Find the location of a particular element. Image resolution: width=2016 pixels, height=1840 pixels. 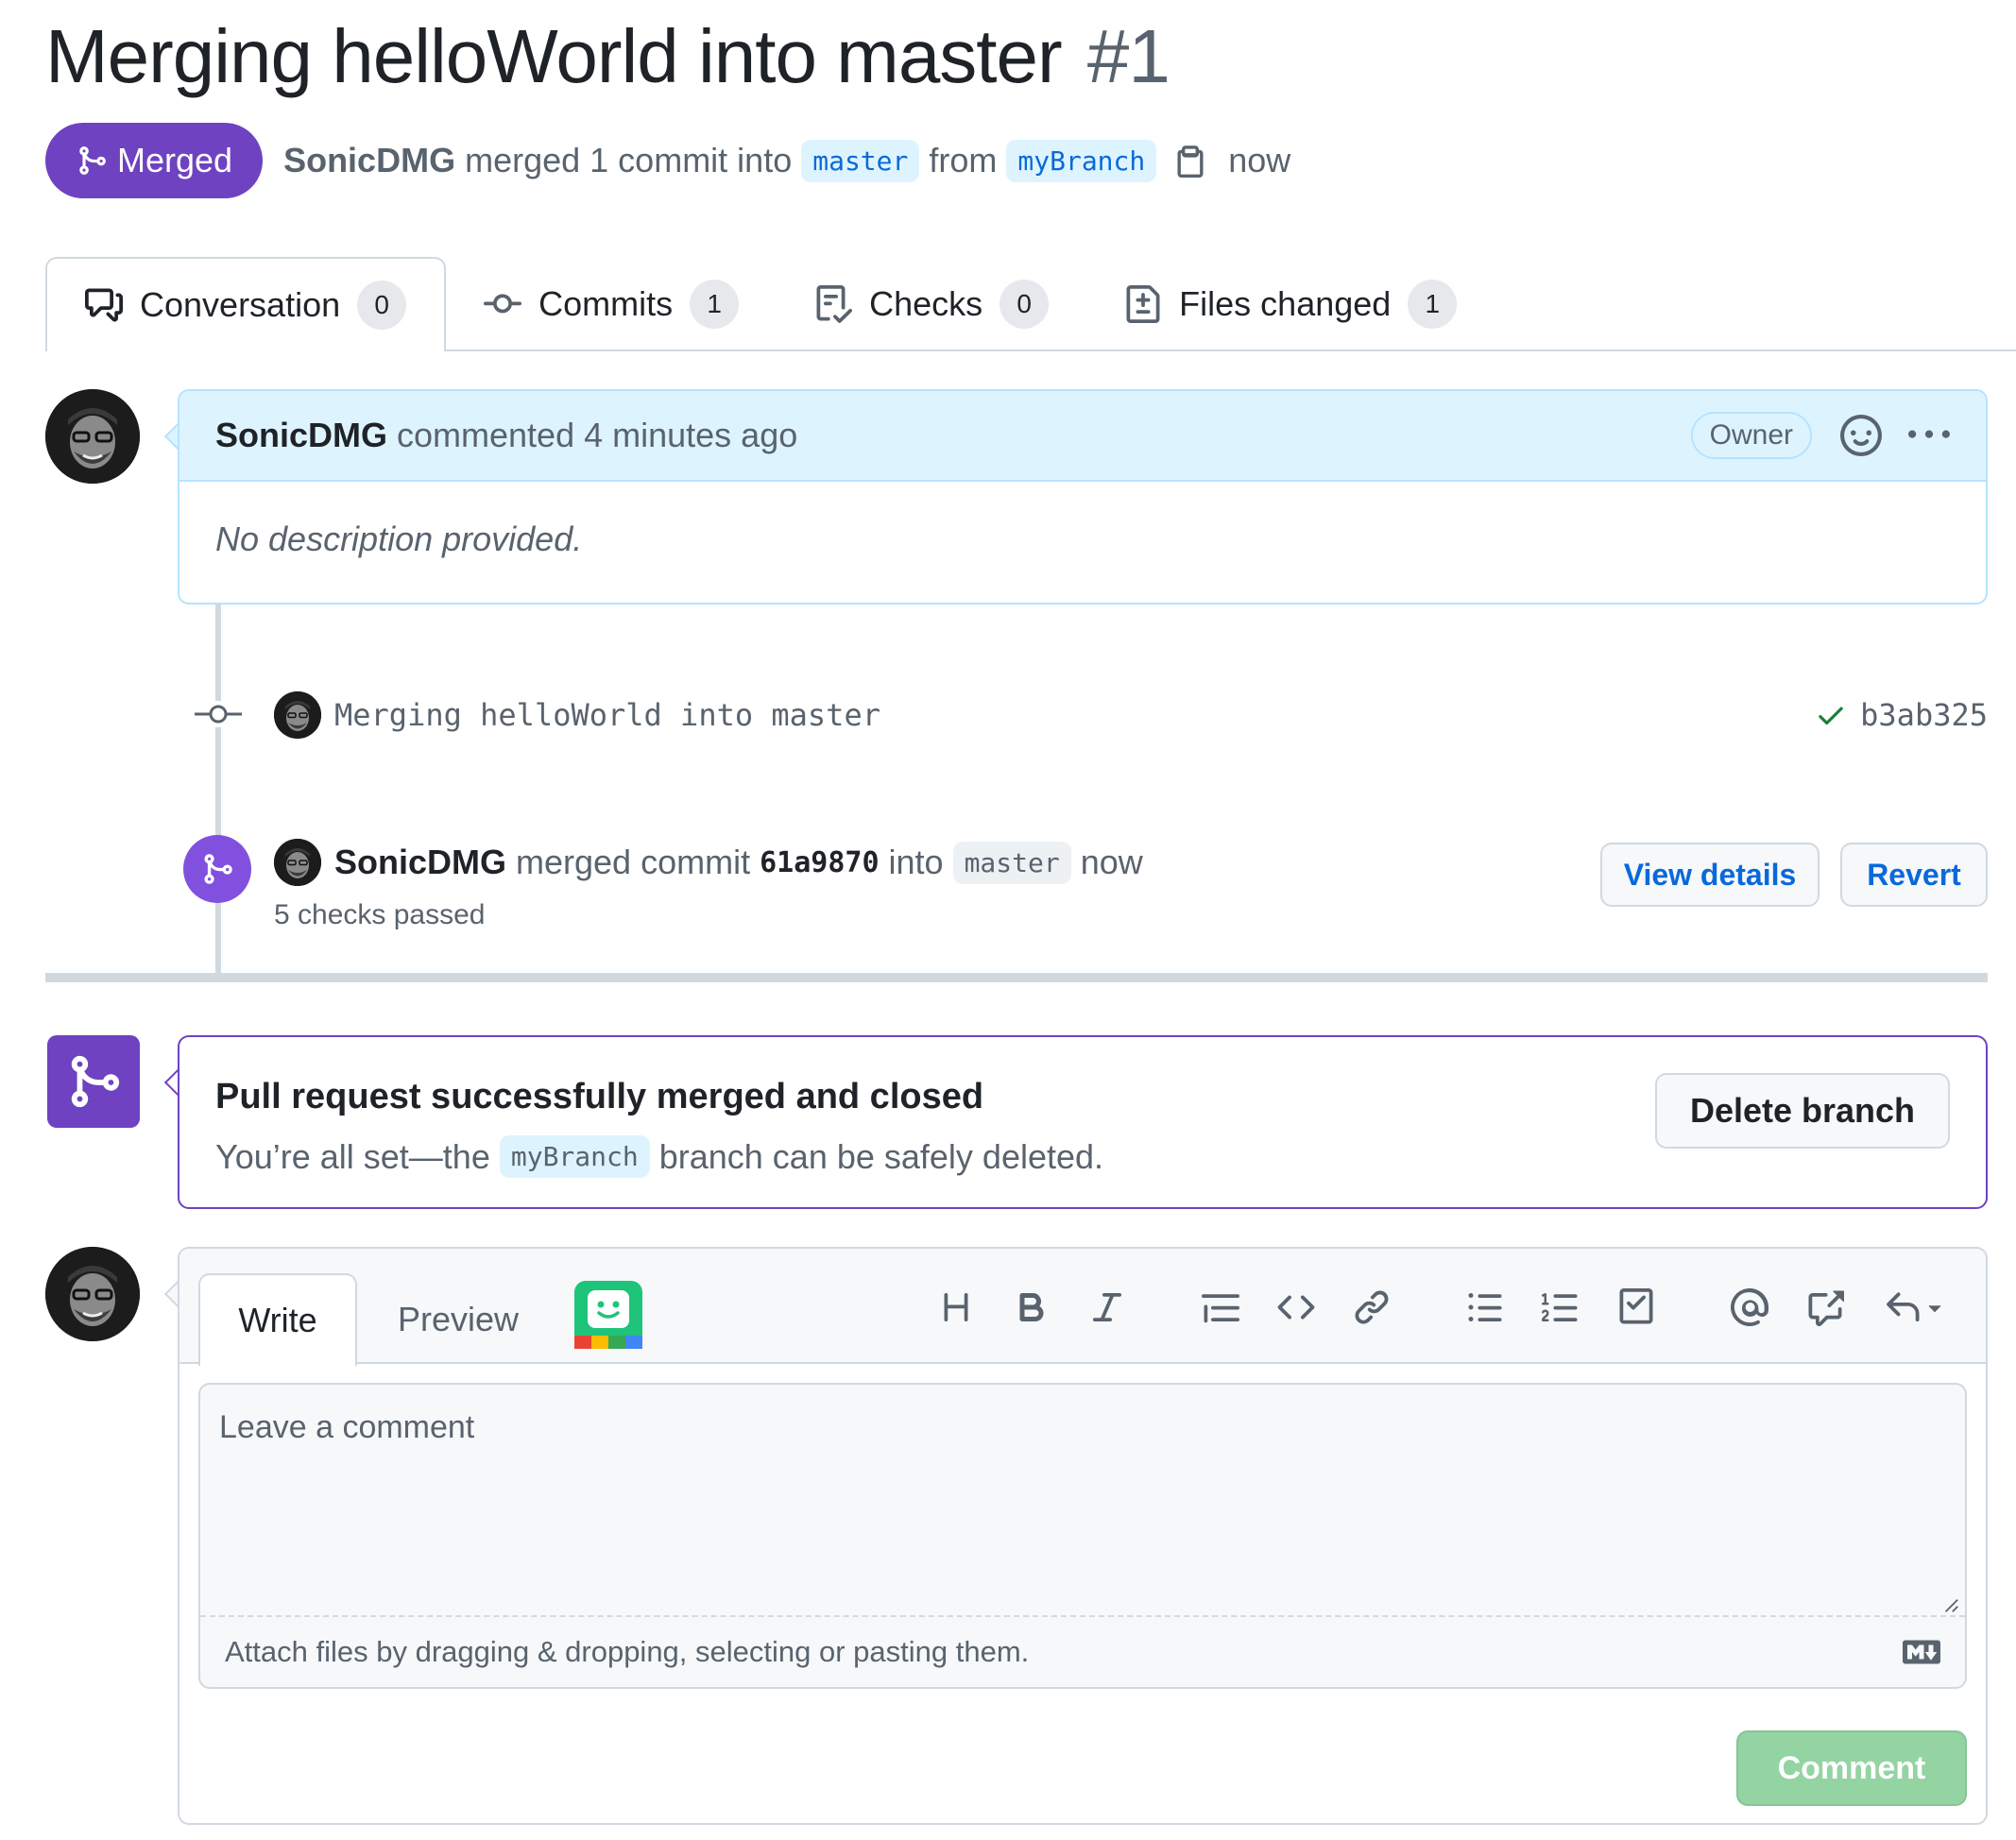

cross-reference-icon is located at coordinates (1825, 1307).